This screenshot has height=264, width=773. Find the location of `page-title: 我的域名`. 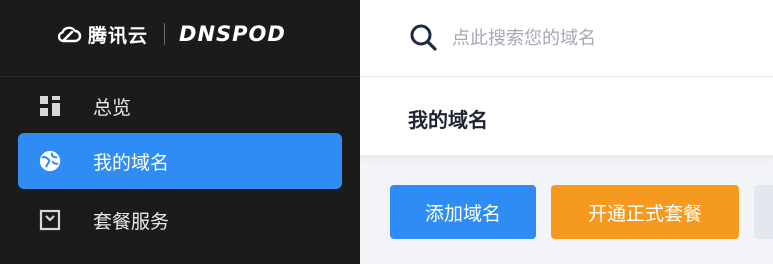

page-title: 我的域名 is located at coordinates (448, 120).